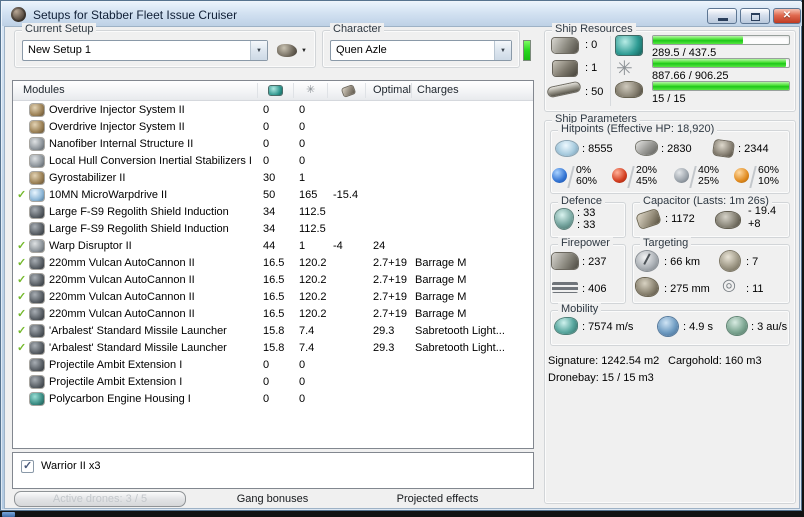  I want to click on armor-resist-value: 45%, so click(647, 181).